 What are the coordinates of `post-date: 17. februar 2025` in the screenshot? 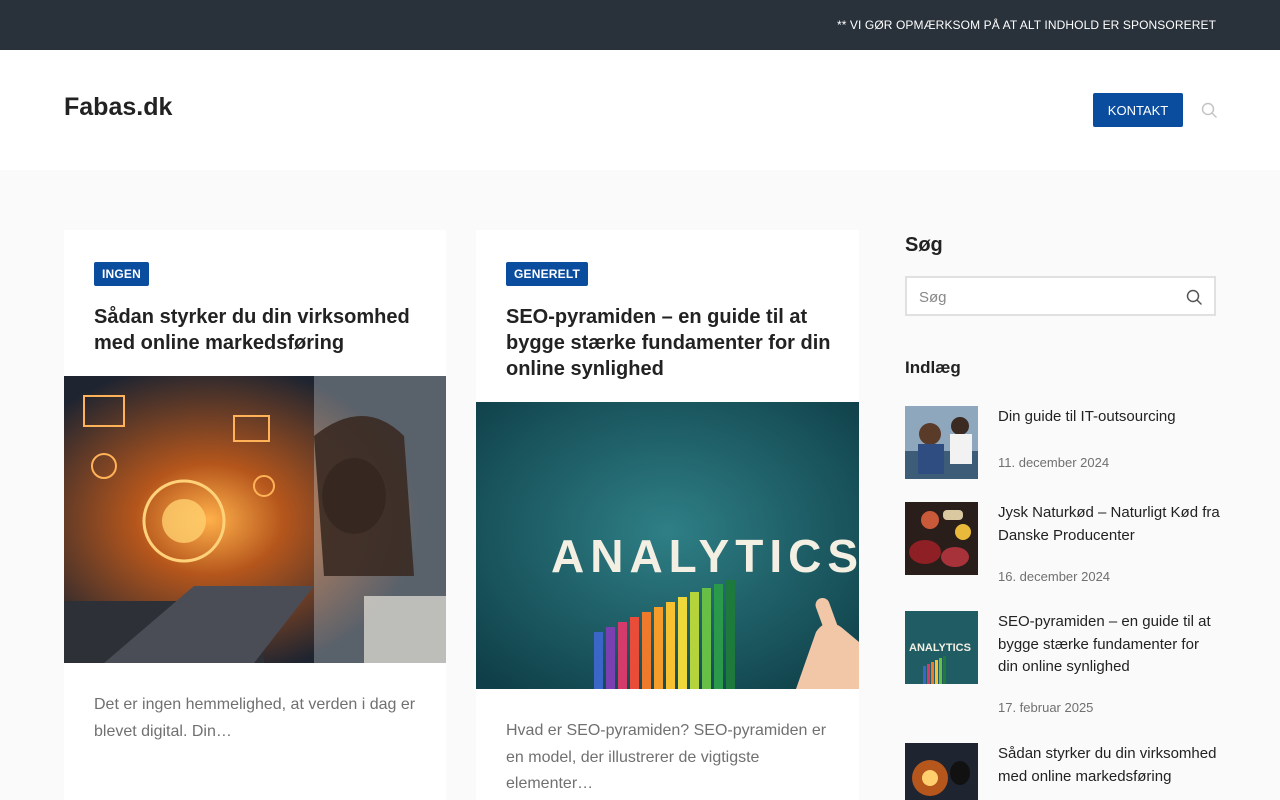 It's located at (1046, 707).